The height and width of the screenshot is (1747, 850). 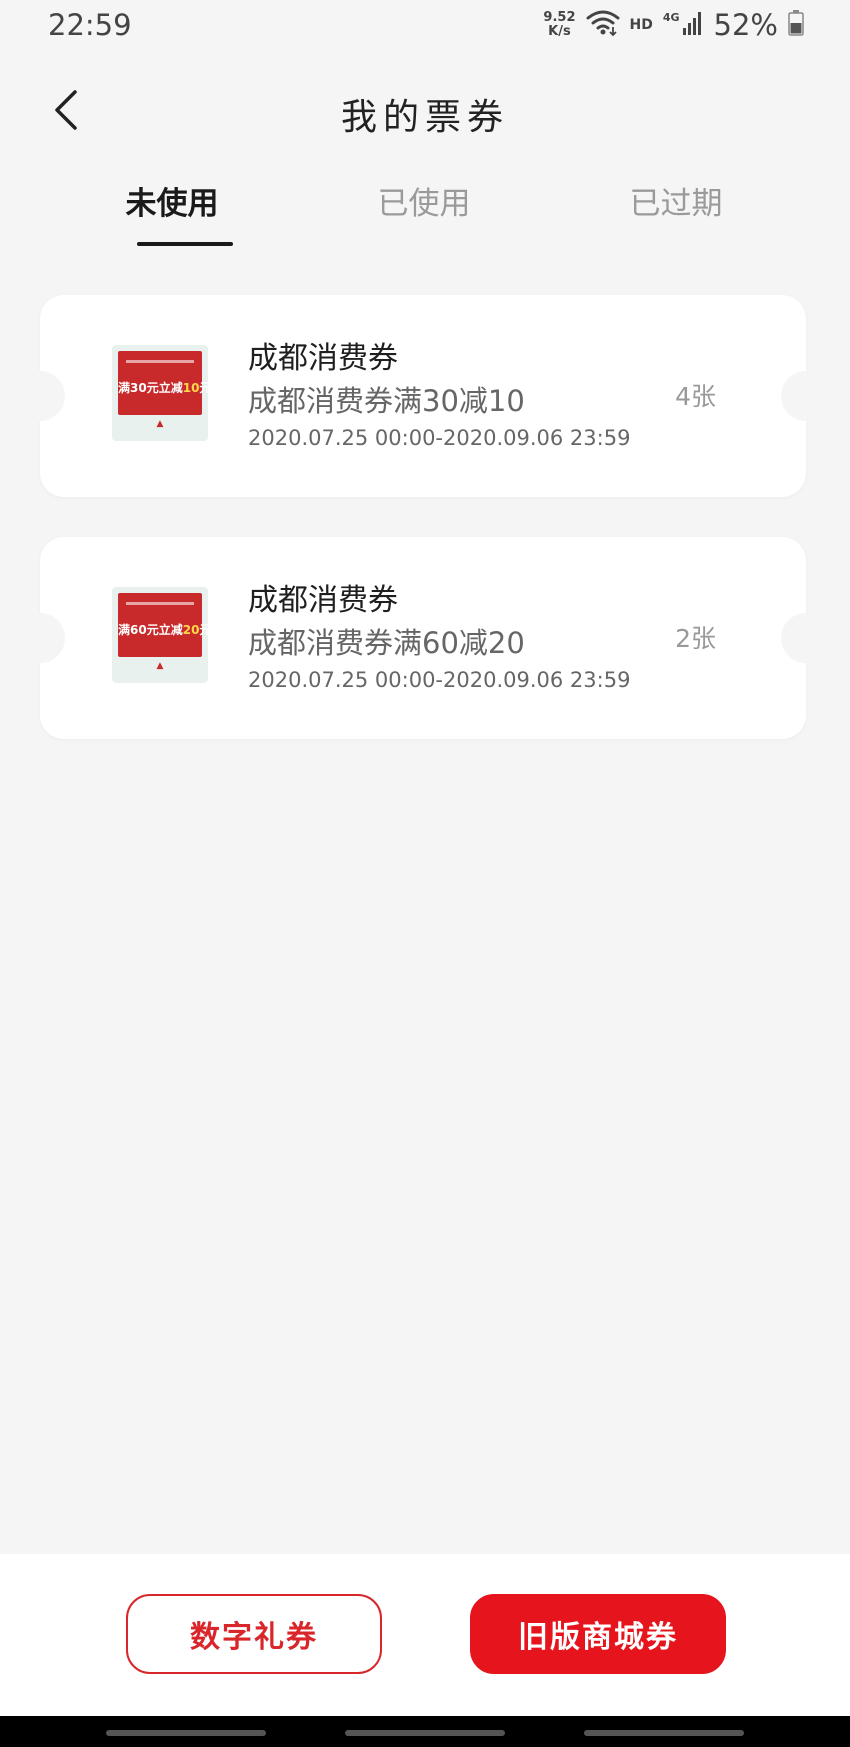 I want to click on tab-label: 已过期, so click(x=676, y=204).